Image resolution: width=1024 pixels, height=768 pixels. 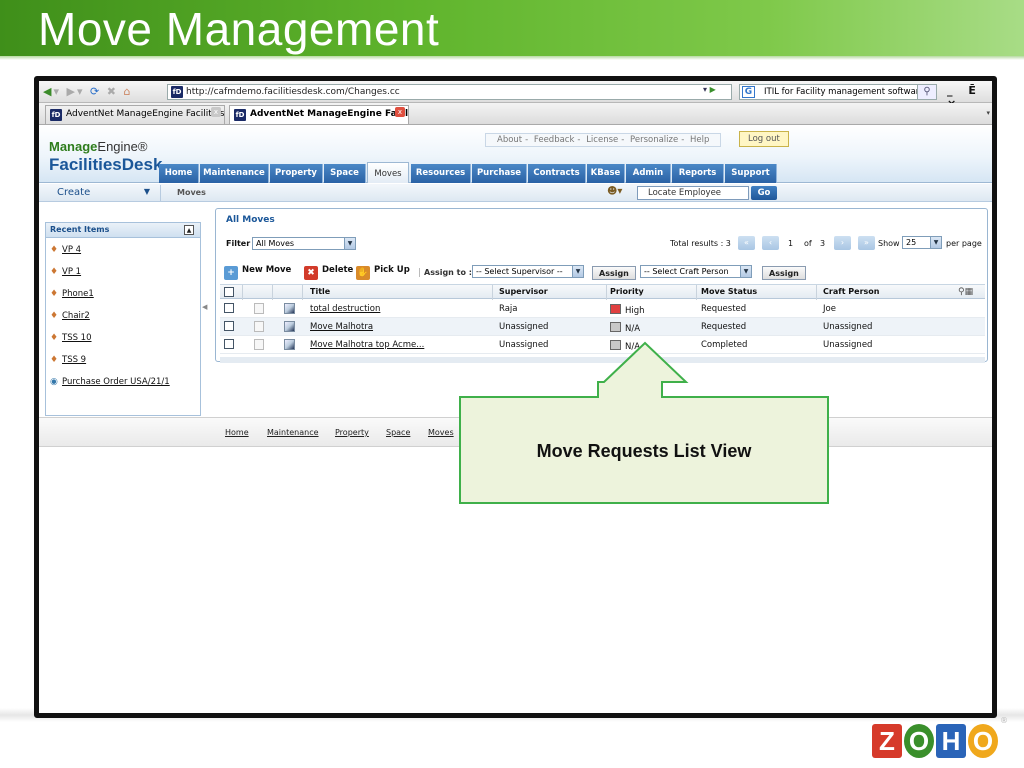 What do you see at coordinates (644, 451) in the screenshot?
I see `callout-label: Move Requests List View` at bounding box center [644, 451].